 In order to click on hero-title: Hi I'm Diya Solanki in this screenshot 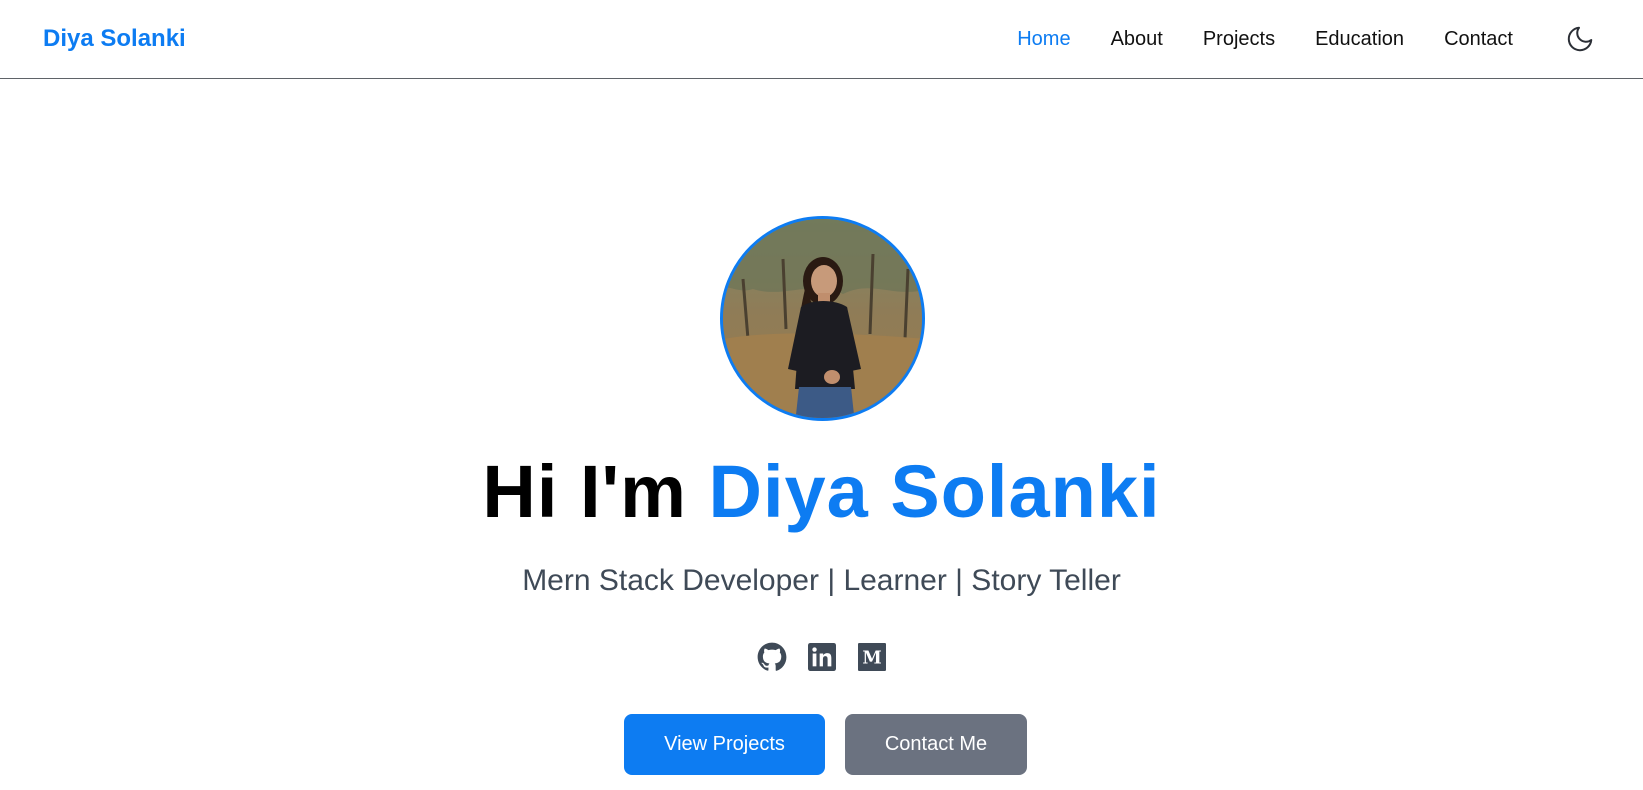, I will do `click(821, 492)`.